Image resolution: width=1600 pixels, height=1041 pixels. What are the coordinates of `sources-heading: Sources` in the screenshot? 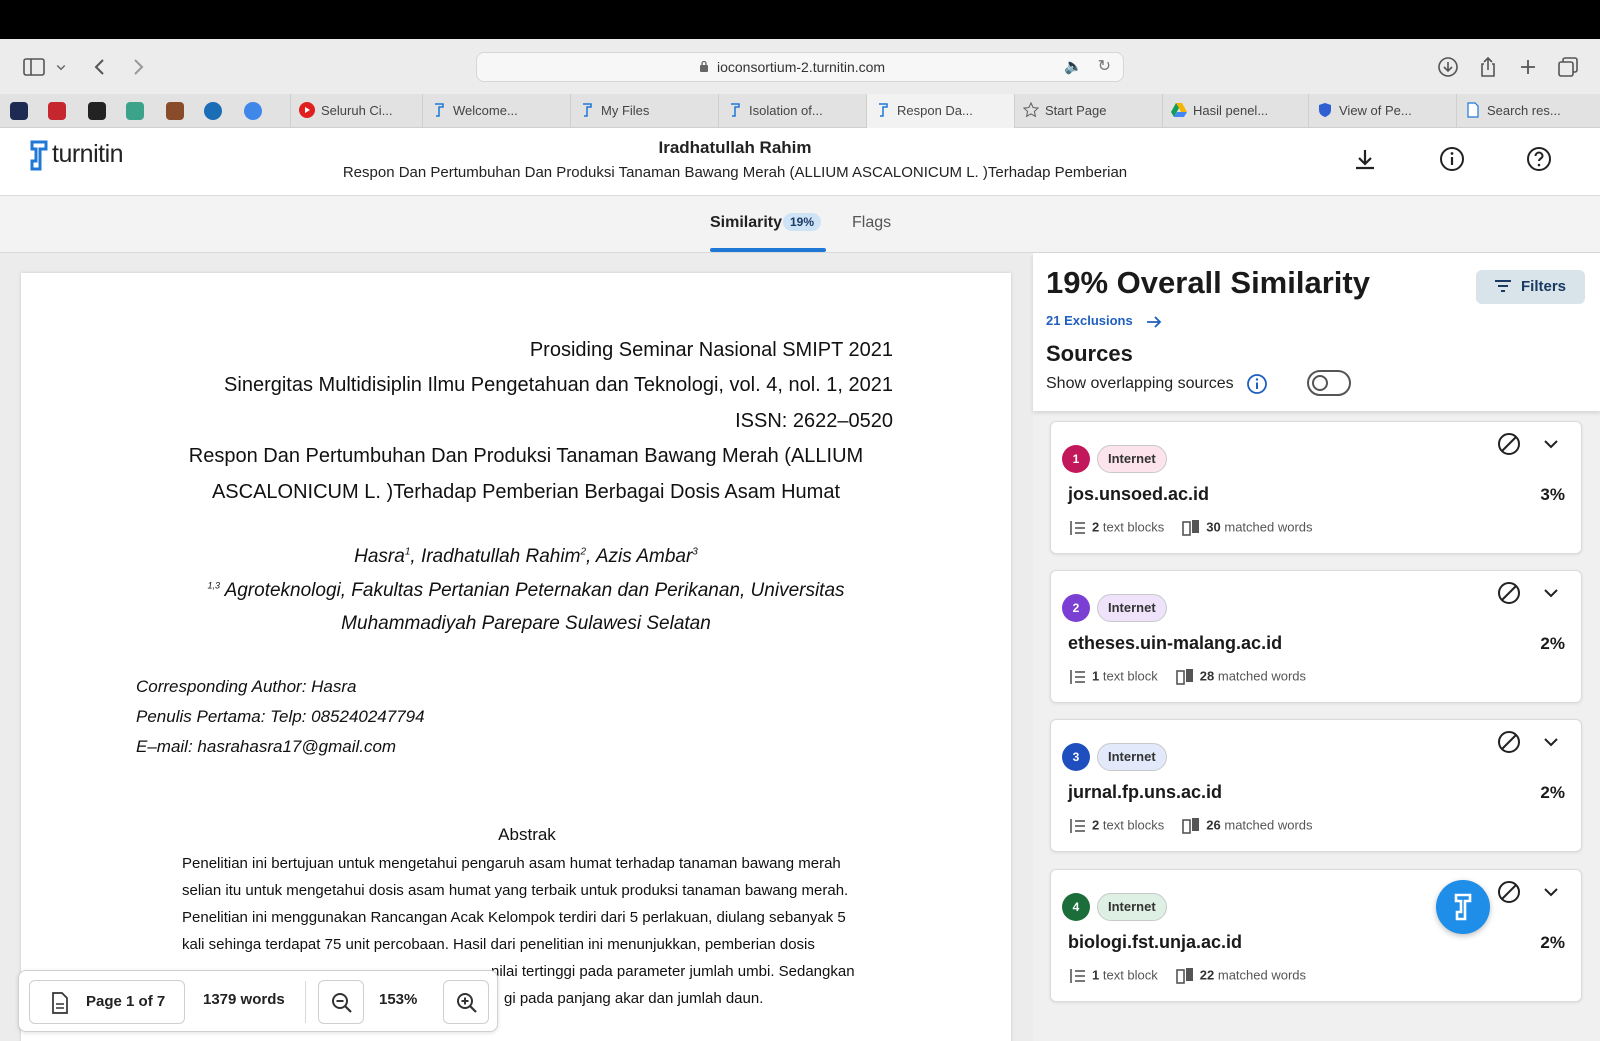 It's located at (1089, 353).